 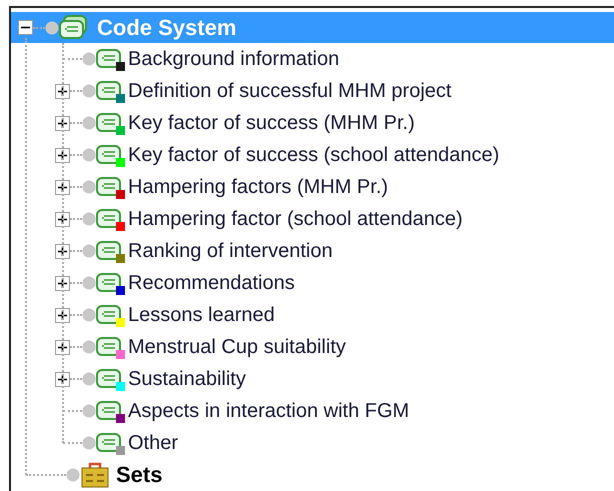 What do you see at coordinates (290, 91) in the screenshot?
I see `tree-item-label: Definition of successful MHM project` at bounding box center [290, 91].